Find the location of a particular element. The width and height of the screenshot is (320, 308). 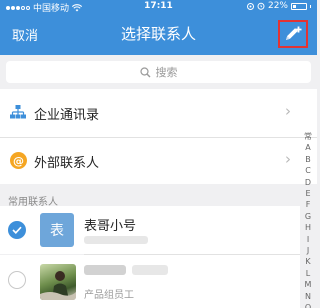

index-letter-10: J is located at coordinates (308, 250).